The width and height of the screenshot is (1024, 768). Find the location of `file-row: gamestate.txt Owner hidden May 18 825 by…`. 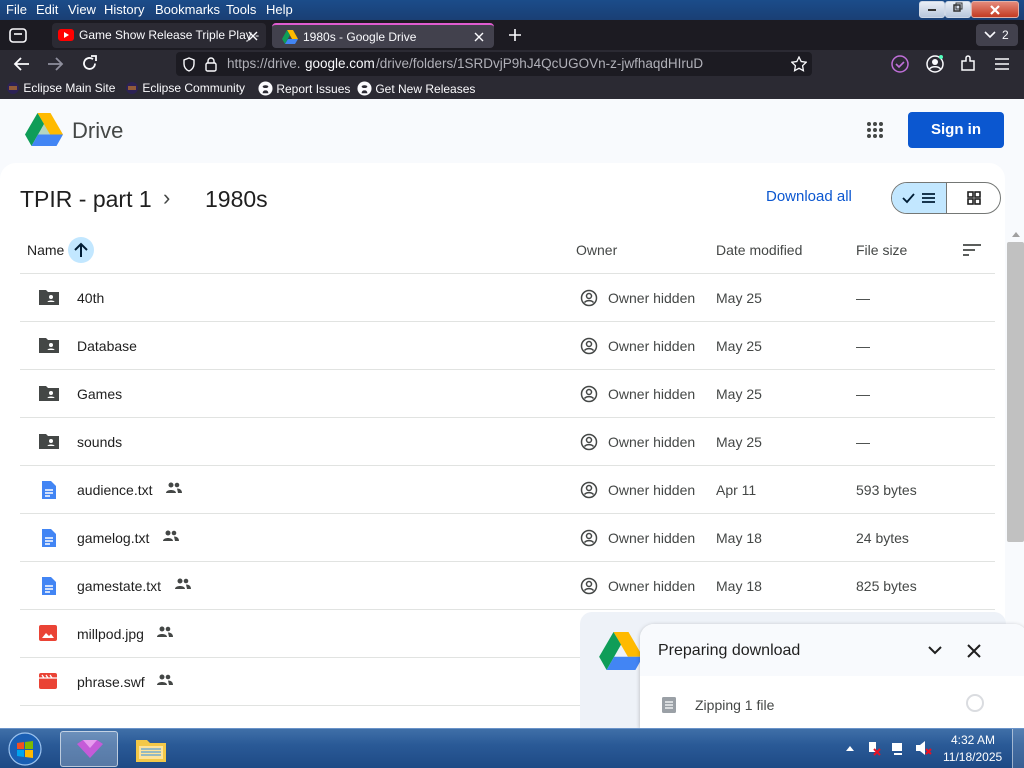

file-row: gamestate.txt Owner hidden May 18 825 by… is located at coordinates (507, 586).